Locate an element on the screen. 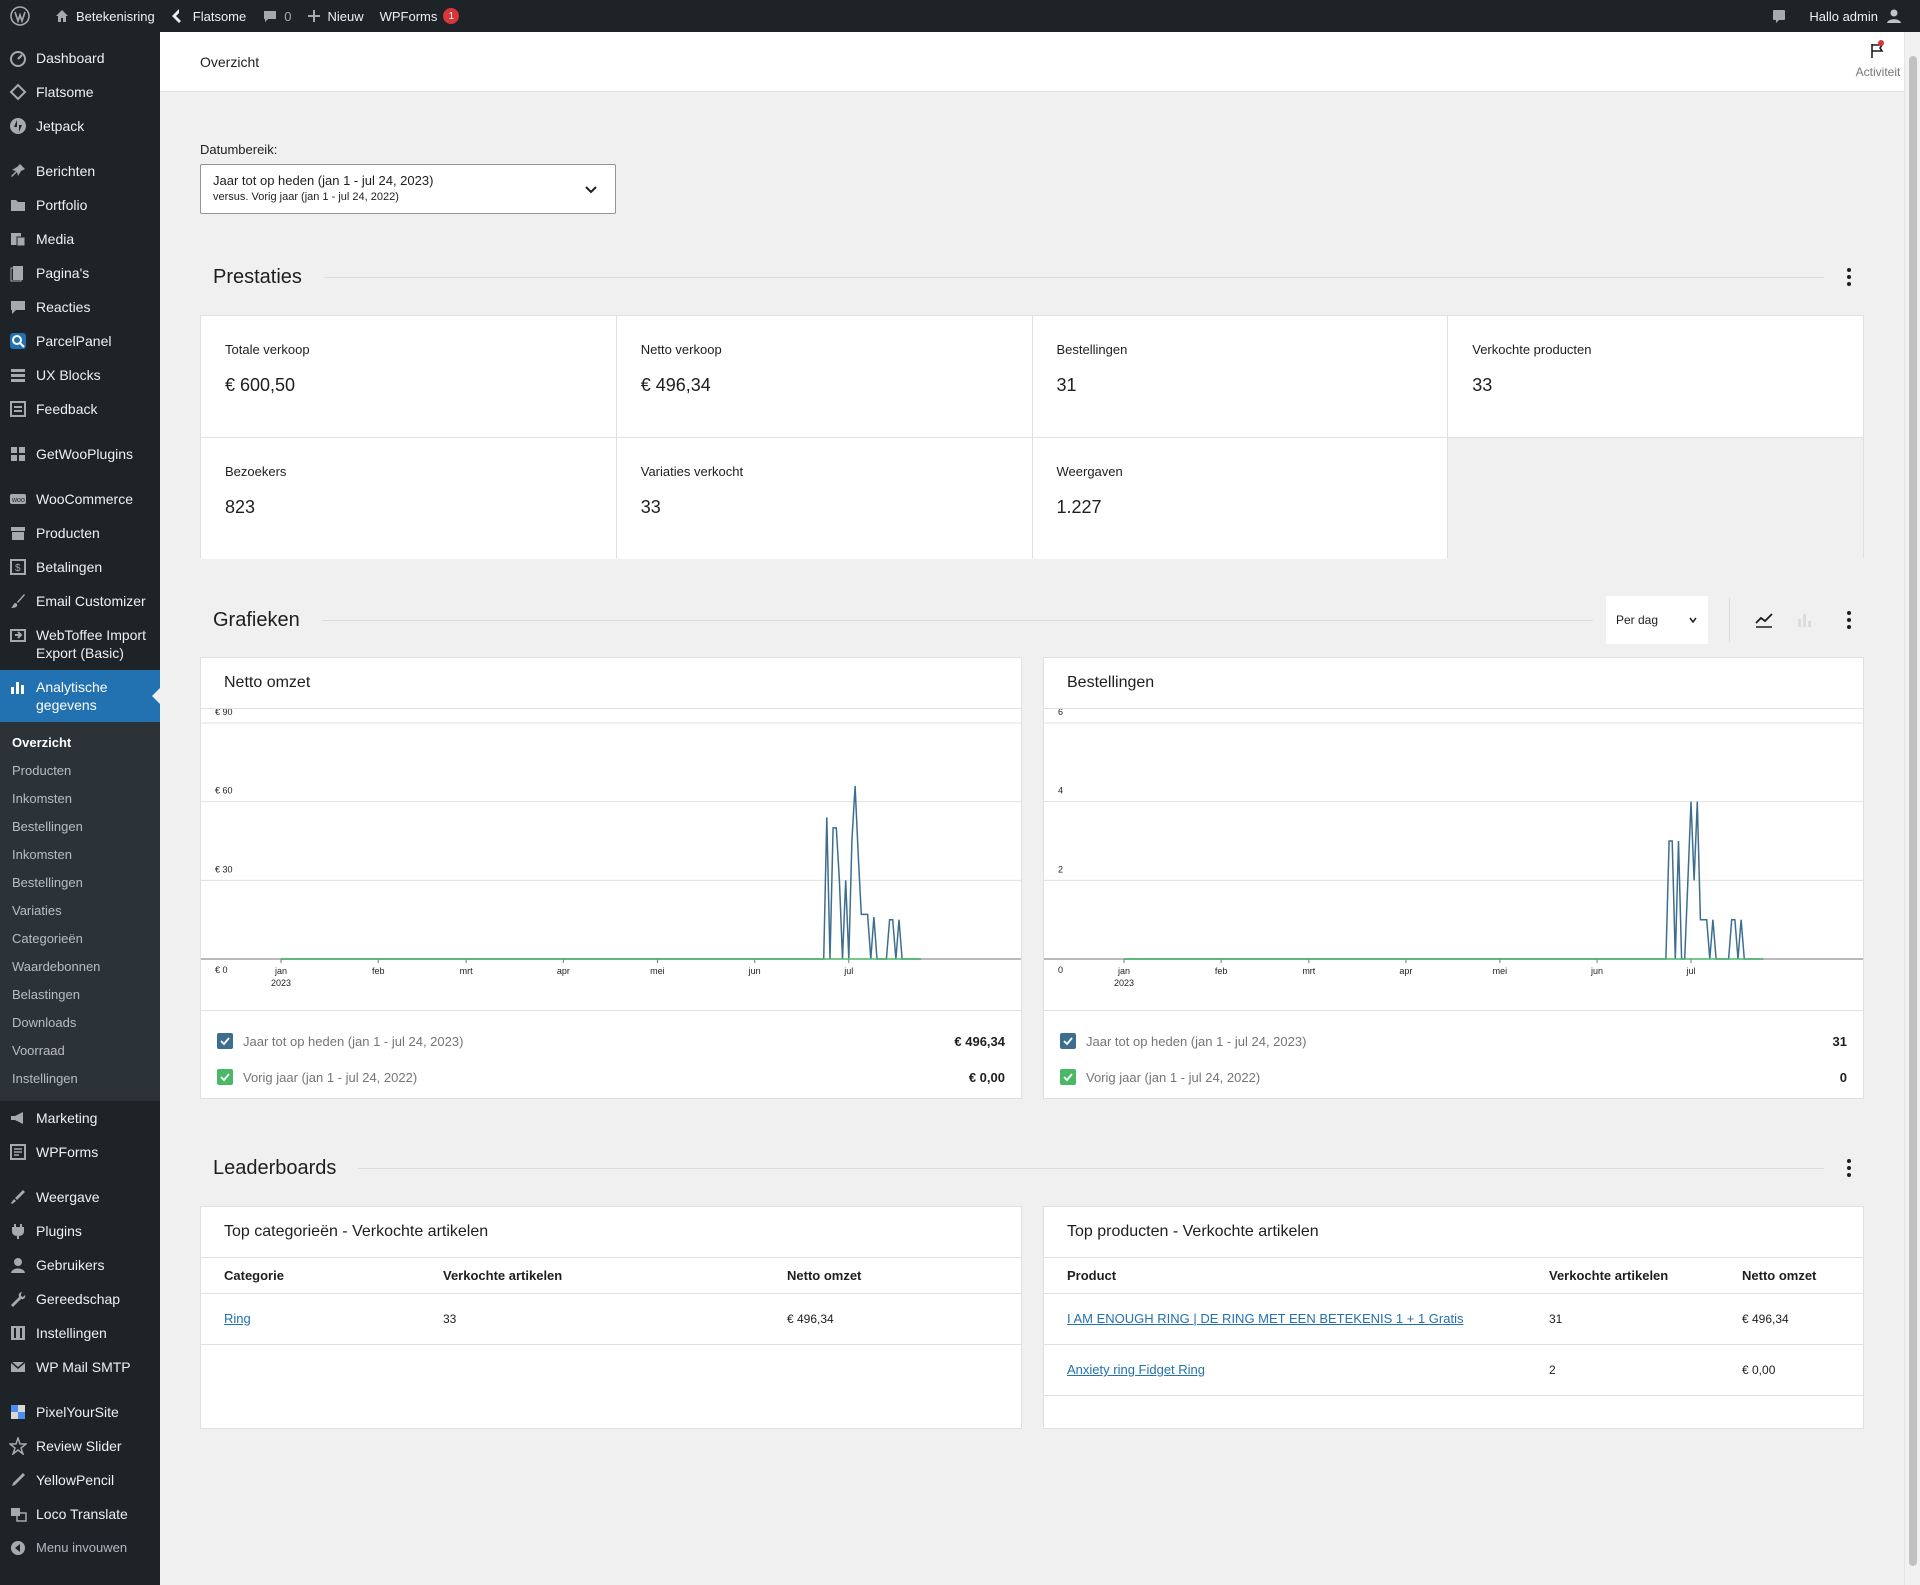 The height and width of the screenshot is (1585, 1920). sidebar-item-media: Media is located at coordinates (80, 239).